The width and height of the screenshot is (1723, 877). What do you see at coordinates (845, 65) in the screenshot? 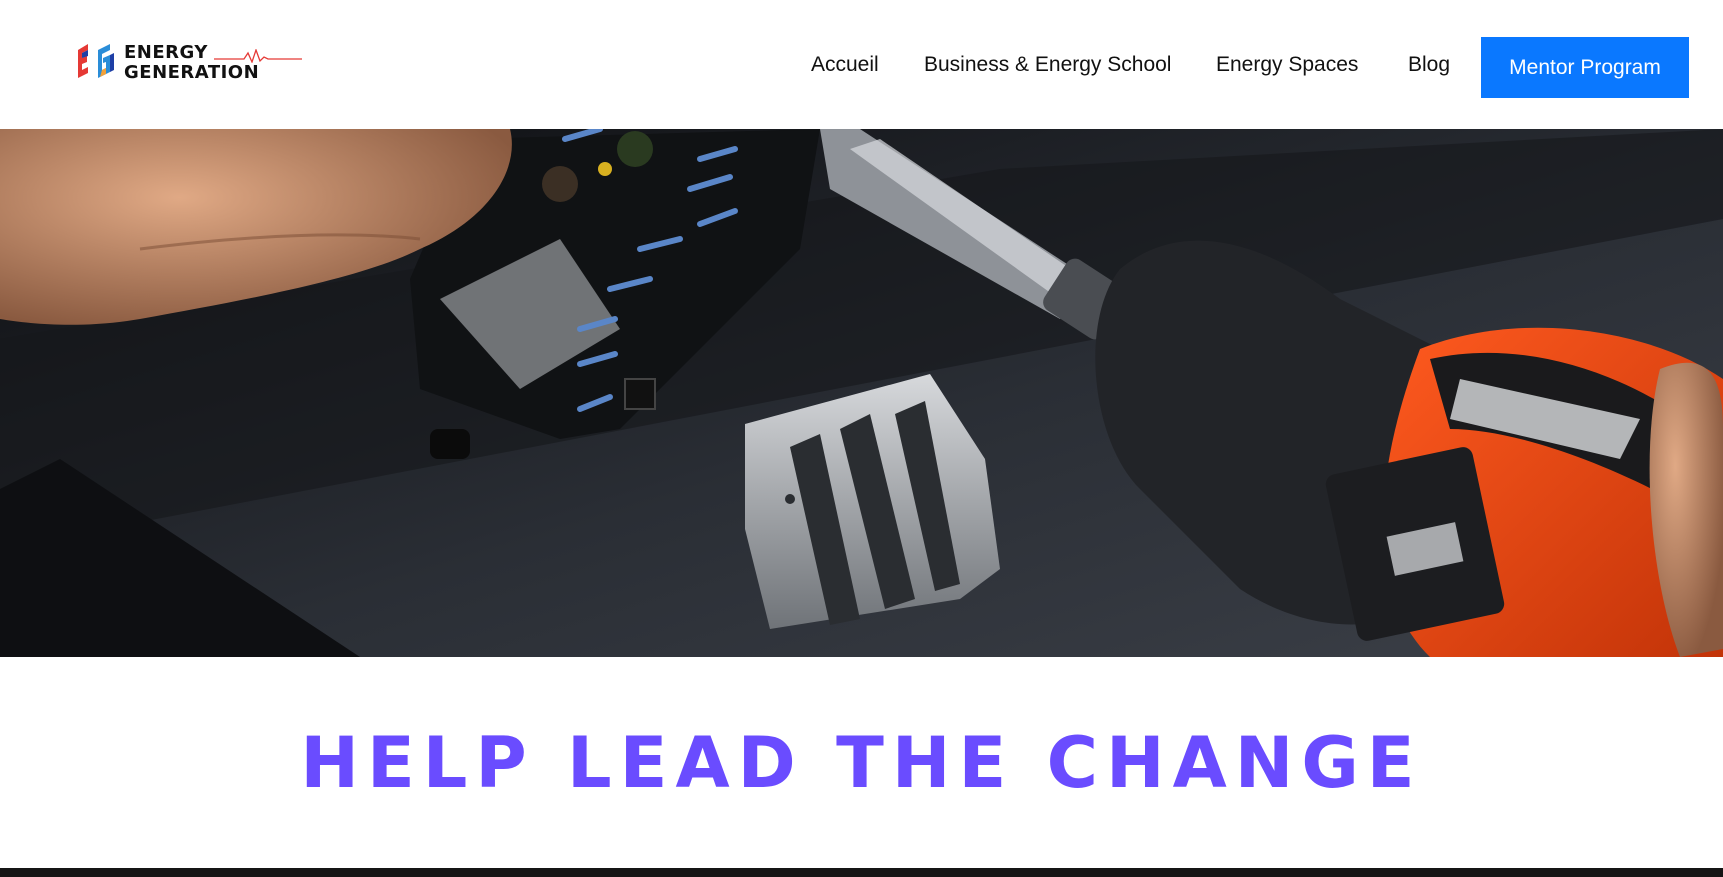
I see `nav-item-accueil: Accueil` at bounding box center [845, 65].